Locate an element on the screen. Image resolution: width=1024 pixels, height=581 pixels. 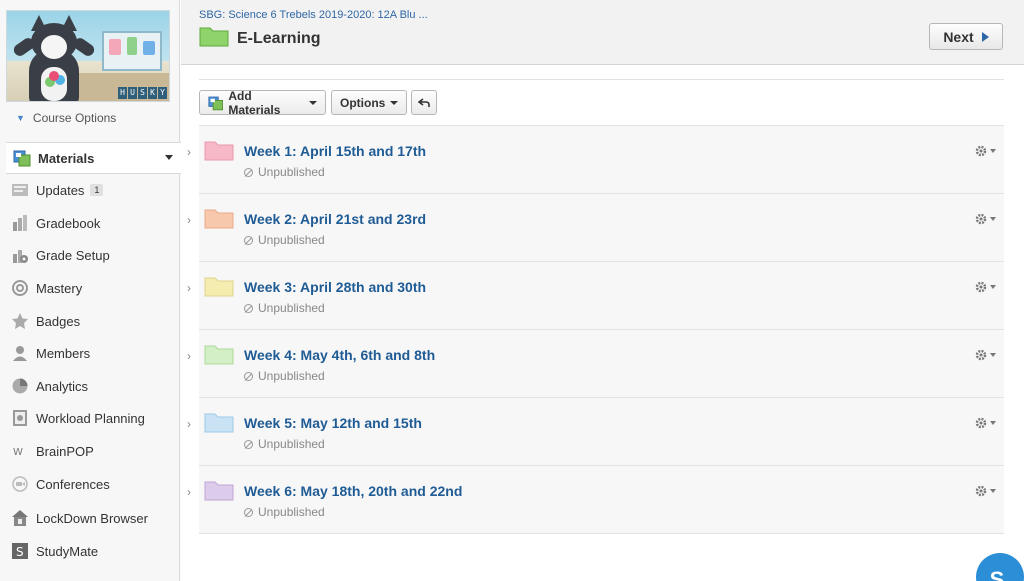
sidebar-item-workload-planning: Workload Planning is located at coordinates (90, 418).